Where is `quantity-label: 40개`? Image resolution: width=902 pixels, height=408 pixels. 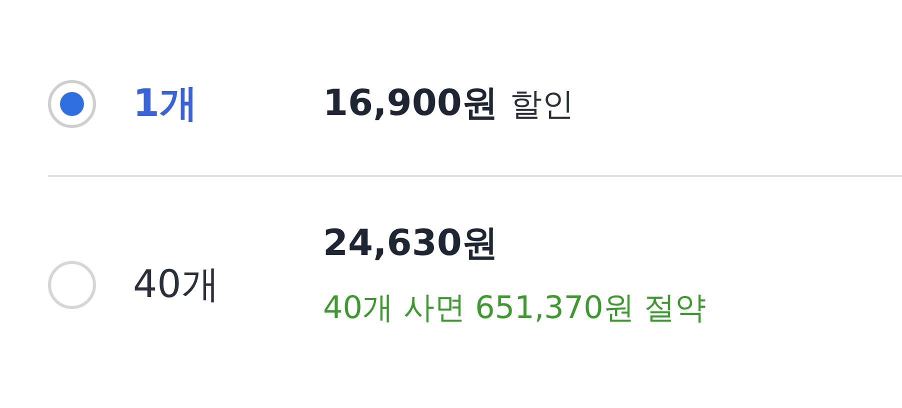
quantity-label: 40개 is located at coordinates (176, 284).